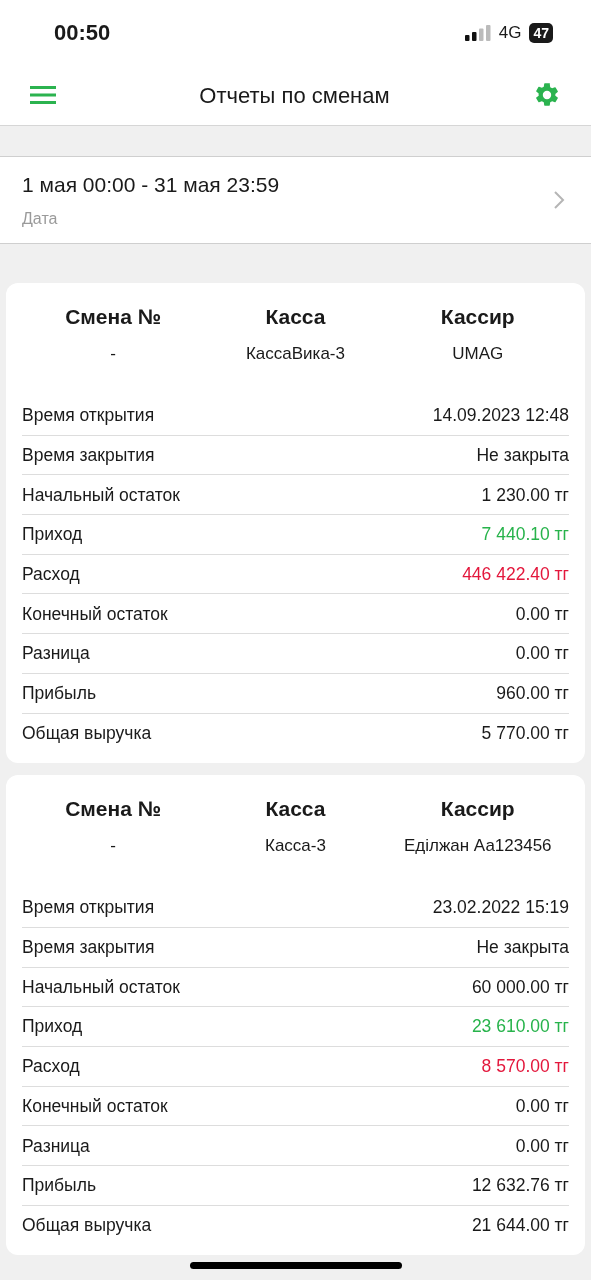 The height and width of the screenshot is (1280, 591). Describe the element at coordinates (520, 1027) in the screenshot. I see `row-value: 23 610.00 тг` at that location.